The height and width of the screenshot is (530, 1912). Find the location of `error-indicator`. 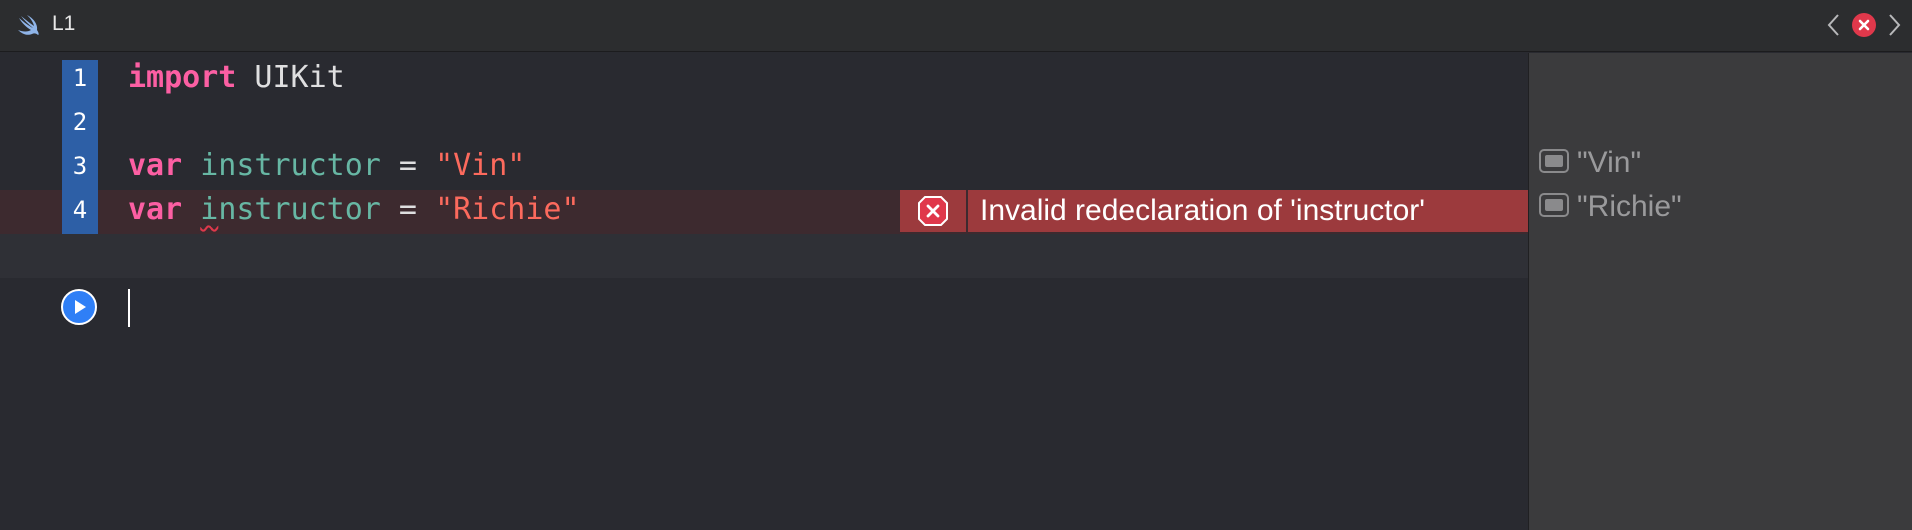

error-indicator is located at coordinates (933, 211).